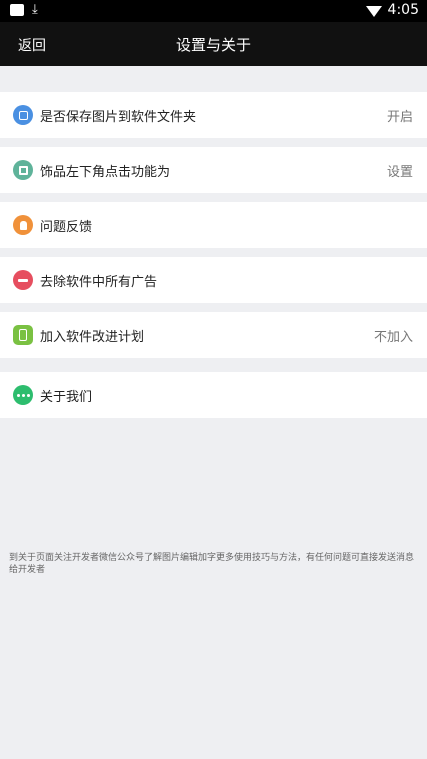  What do you see at coordinates (213, 280) in the screenshot?
I see `setting-remove-ads: 去除软件中所有广告` at bounding box center [213, 280].